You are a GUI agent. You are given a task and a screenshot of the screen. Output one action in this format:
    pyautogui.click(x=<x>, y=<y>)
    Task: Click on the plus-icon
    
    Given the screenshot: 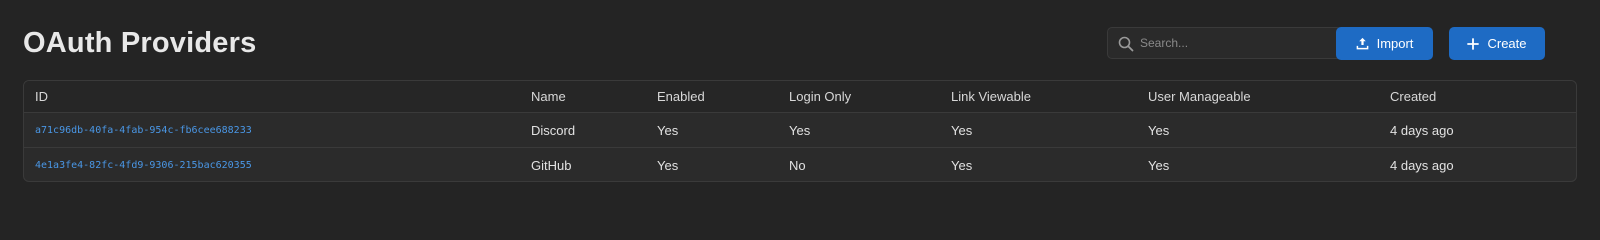 What is the action you would take?
    pyautogui.click(x=1473, y=43)
    